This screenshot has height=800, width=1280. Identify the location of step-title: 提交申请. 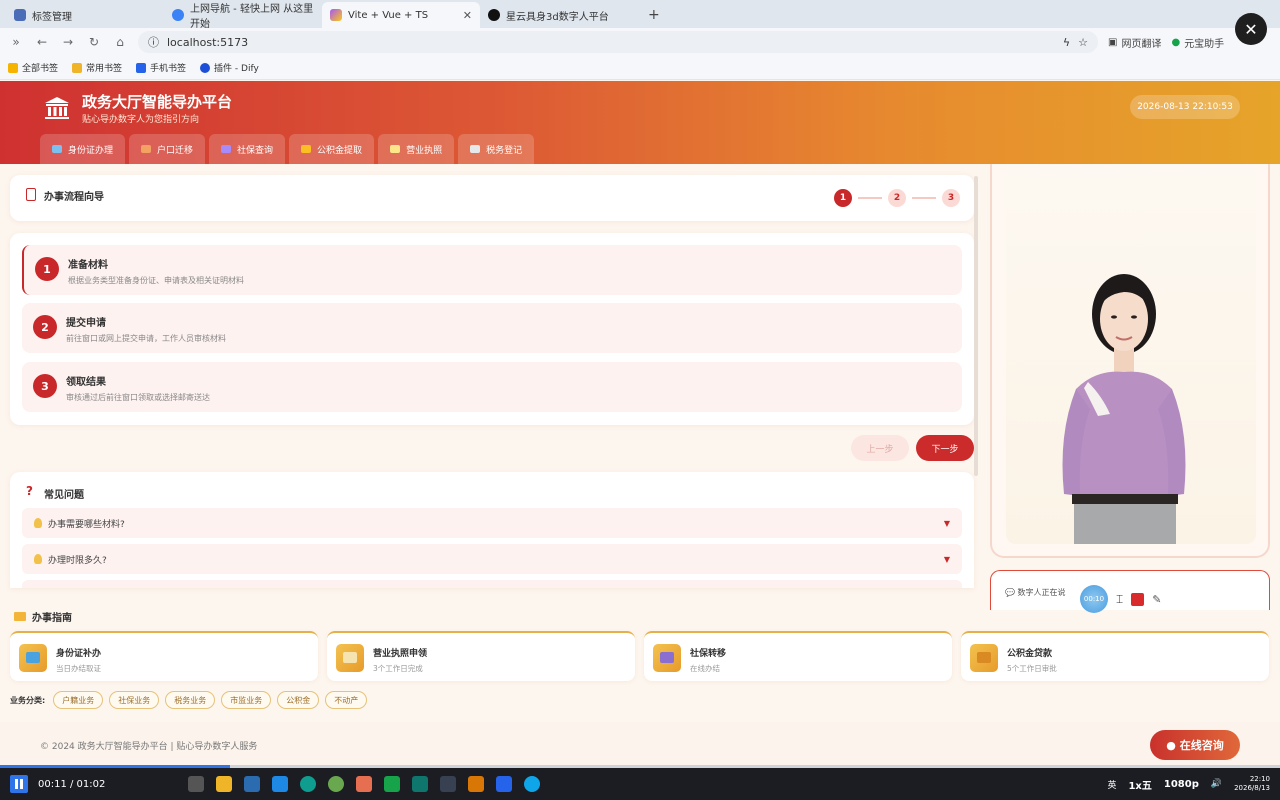
(86, 323).